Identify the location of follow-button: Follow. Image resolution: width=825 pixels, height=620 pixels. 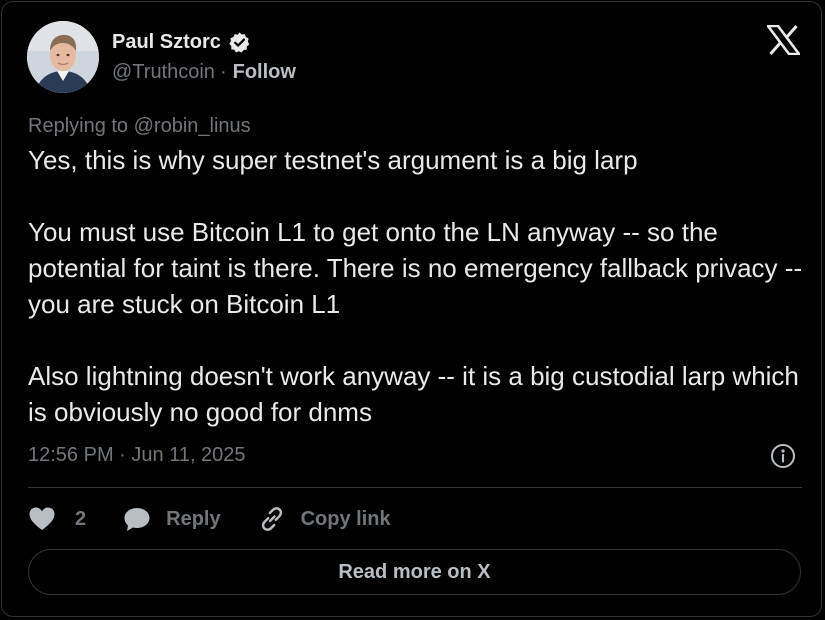
(264, 72).